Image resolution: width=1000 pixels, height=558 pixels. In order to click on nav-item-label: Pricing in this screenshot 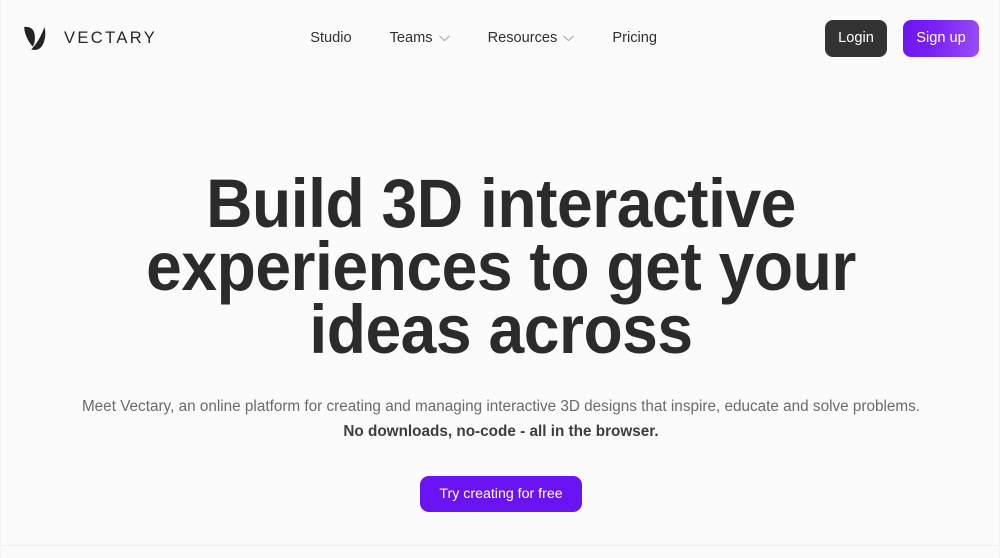, I will do `click(634, 38)`.